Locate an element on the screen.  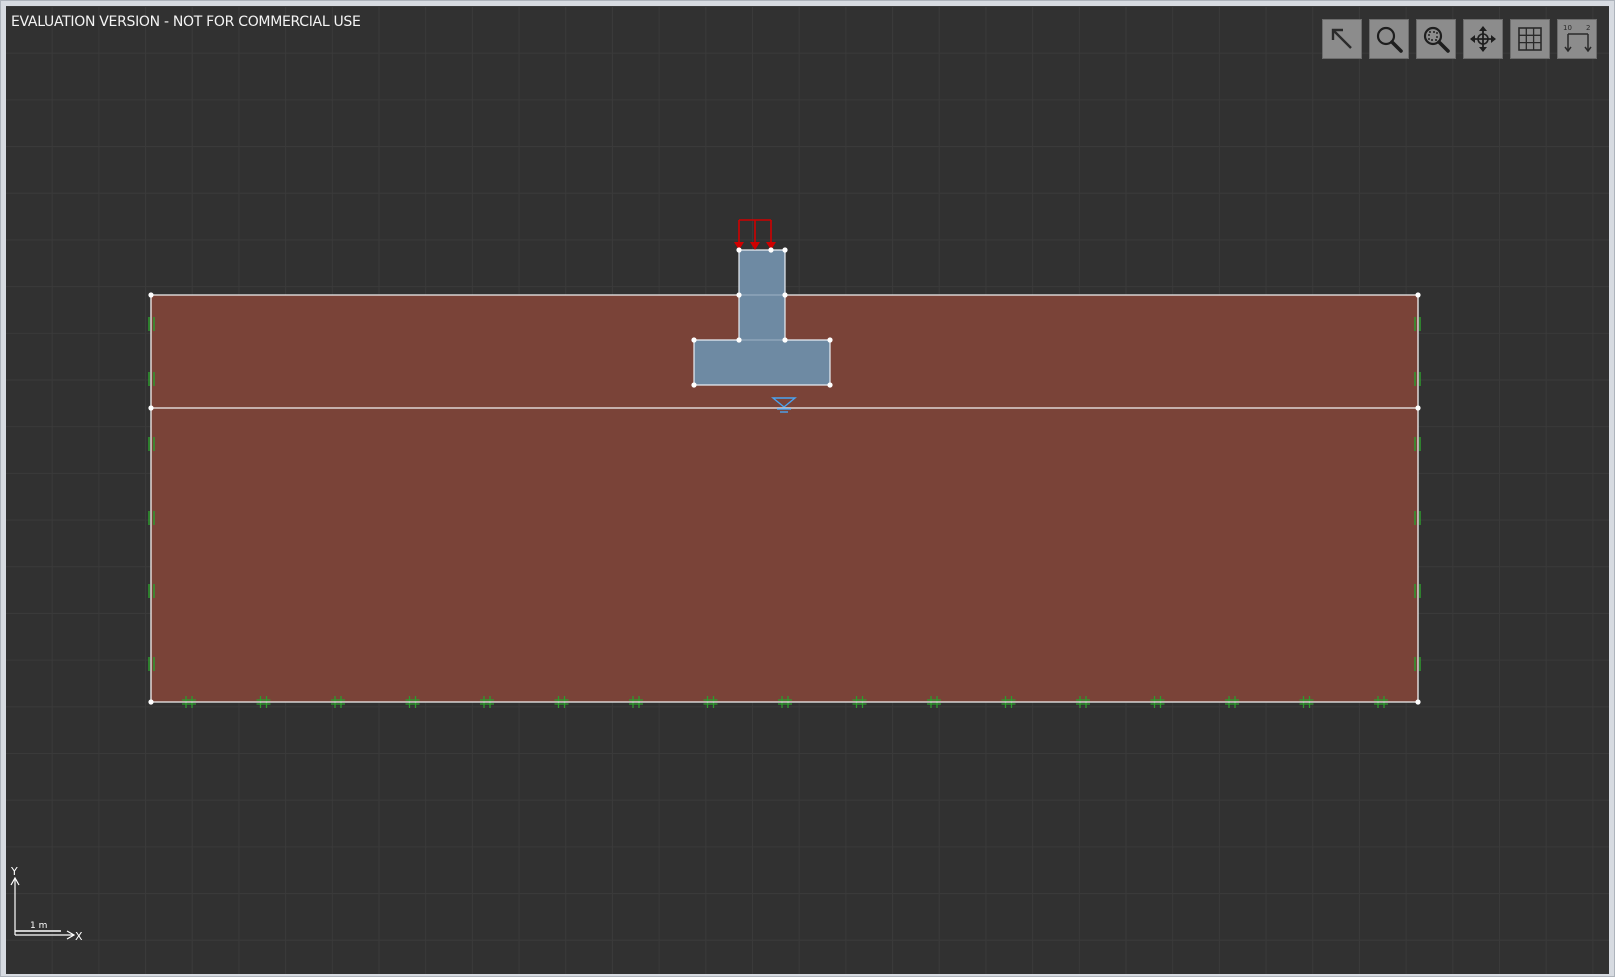
select-button is located at coordinates (1342, 39).